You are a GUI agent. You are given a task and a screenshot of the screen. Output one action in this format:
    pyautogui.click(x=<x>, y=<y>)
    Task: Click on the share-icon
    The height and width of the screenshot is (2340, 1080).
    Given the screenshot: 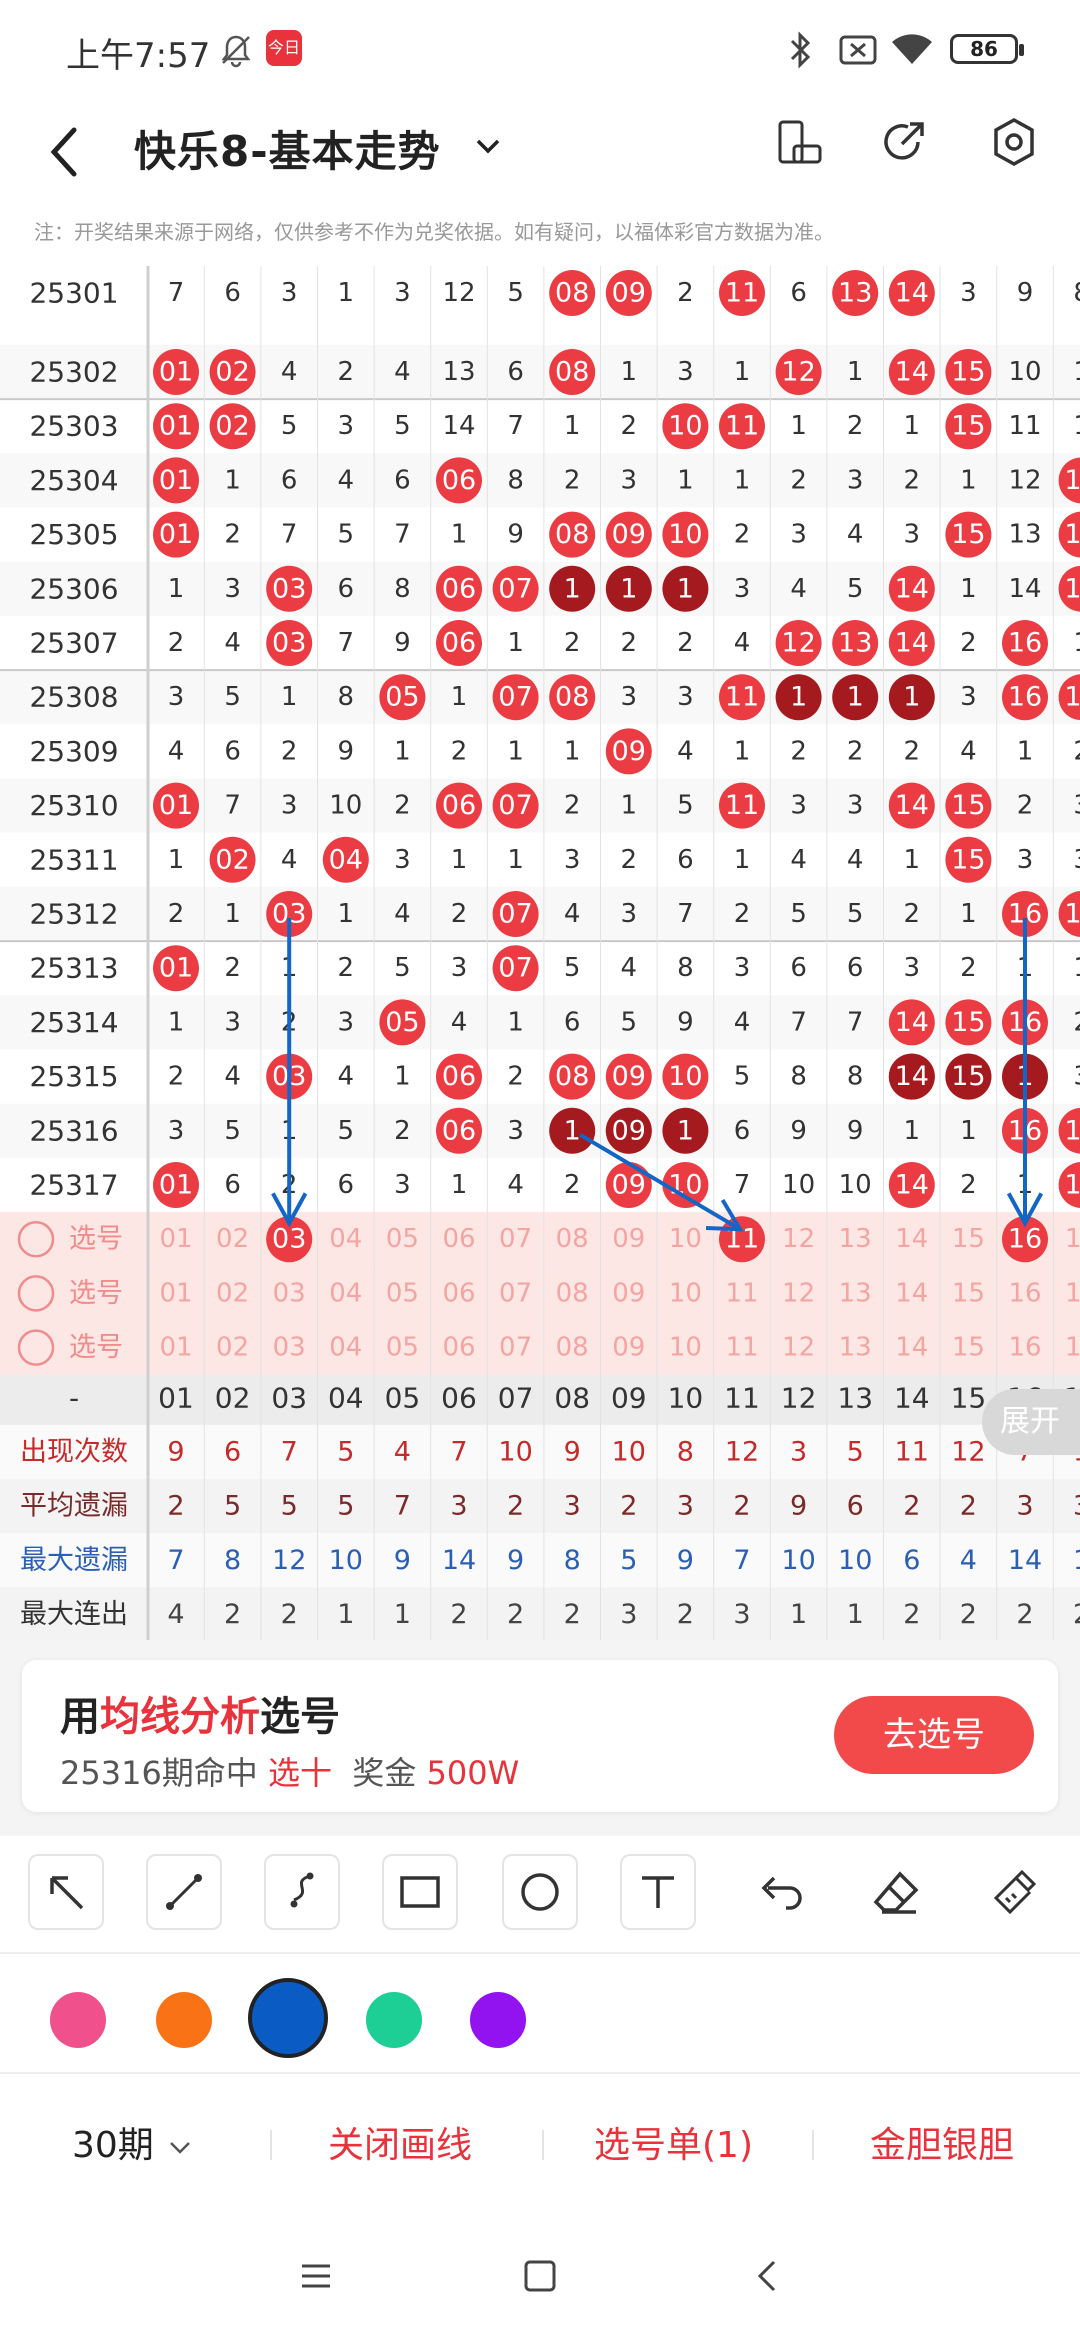 What is the action you would take?
    pyautogui.click(x=904, y=142)
    